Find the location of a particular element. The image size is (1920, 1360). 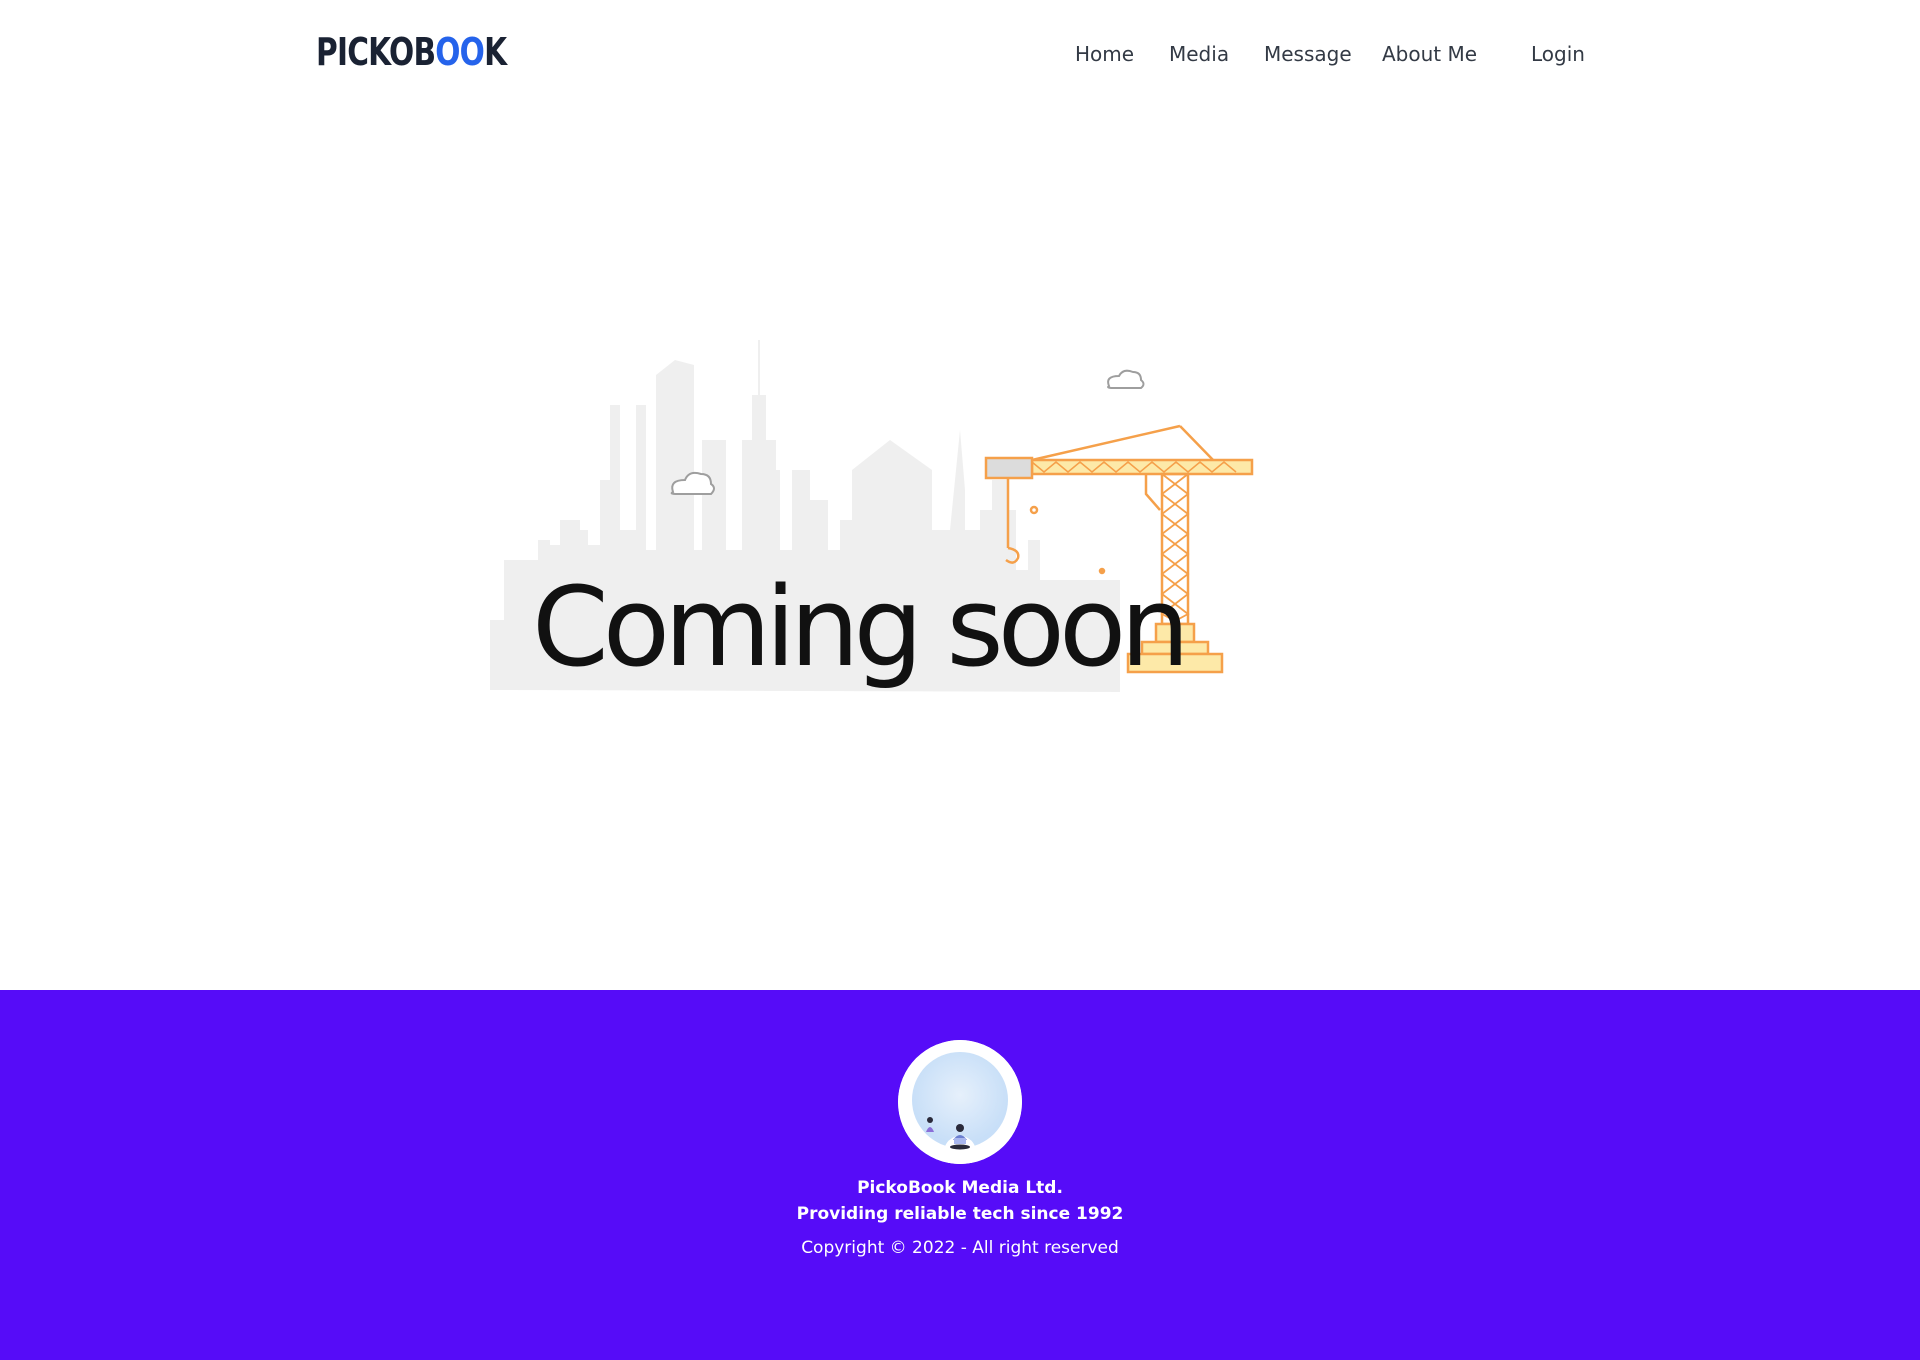

cloud-icon is located at coordinates (1126, 379).